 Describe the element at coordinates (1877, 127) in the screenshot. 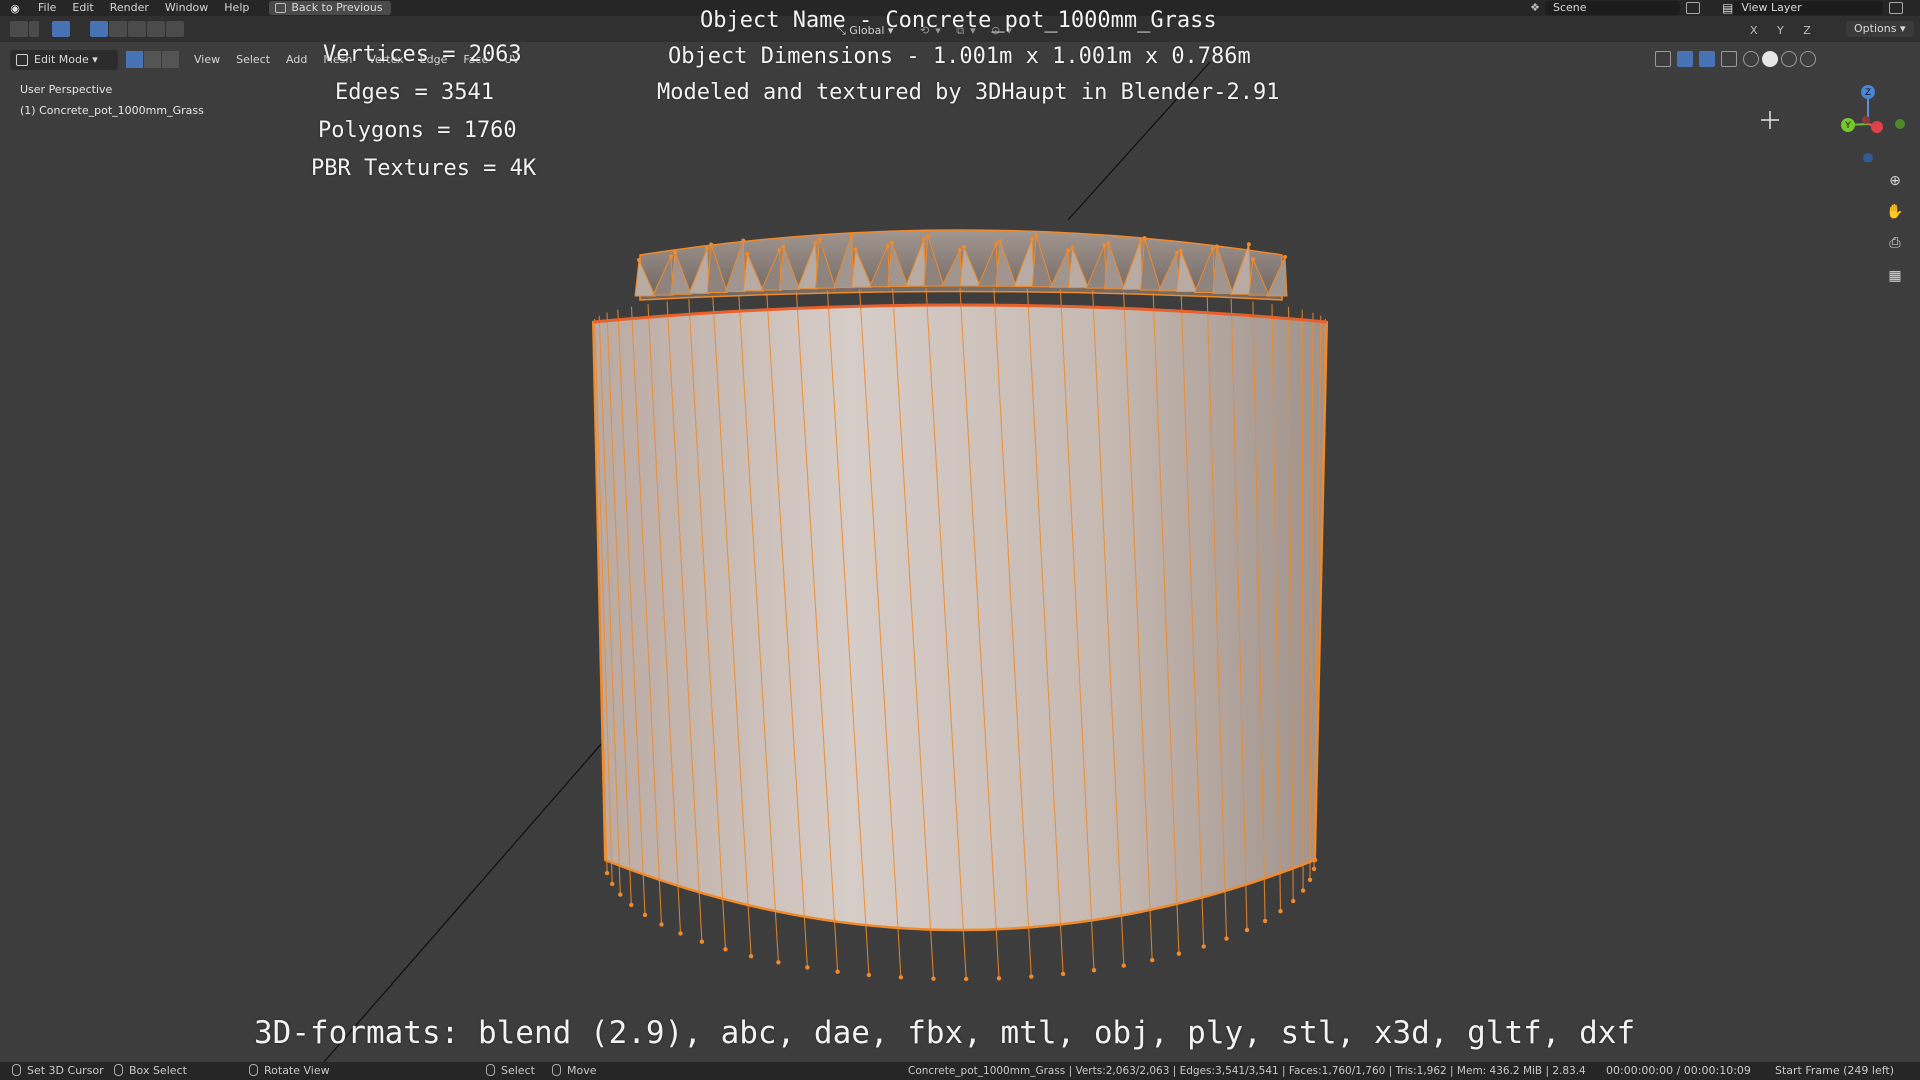

I see `gizmo-x-axis` at that location.